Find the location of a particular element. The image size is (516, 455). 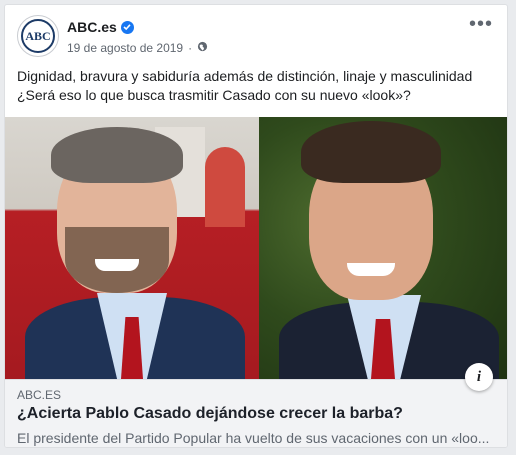

page-name-row: ABC.es is located at coordinates (100, 27).